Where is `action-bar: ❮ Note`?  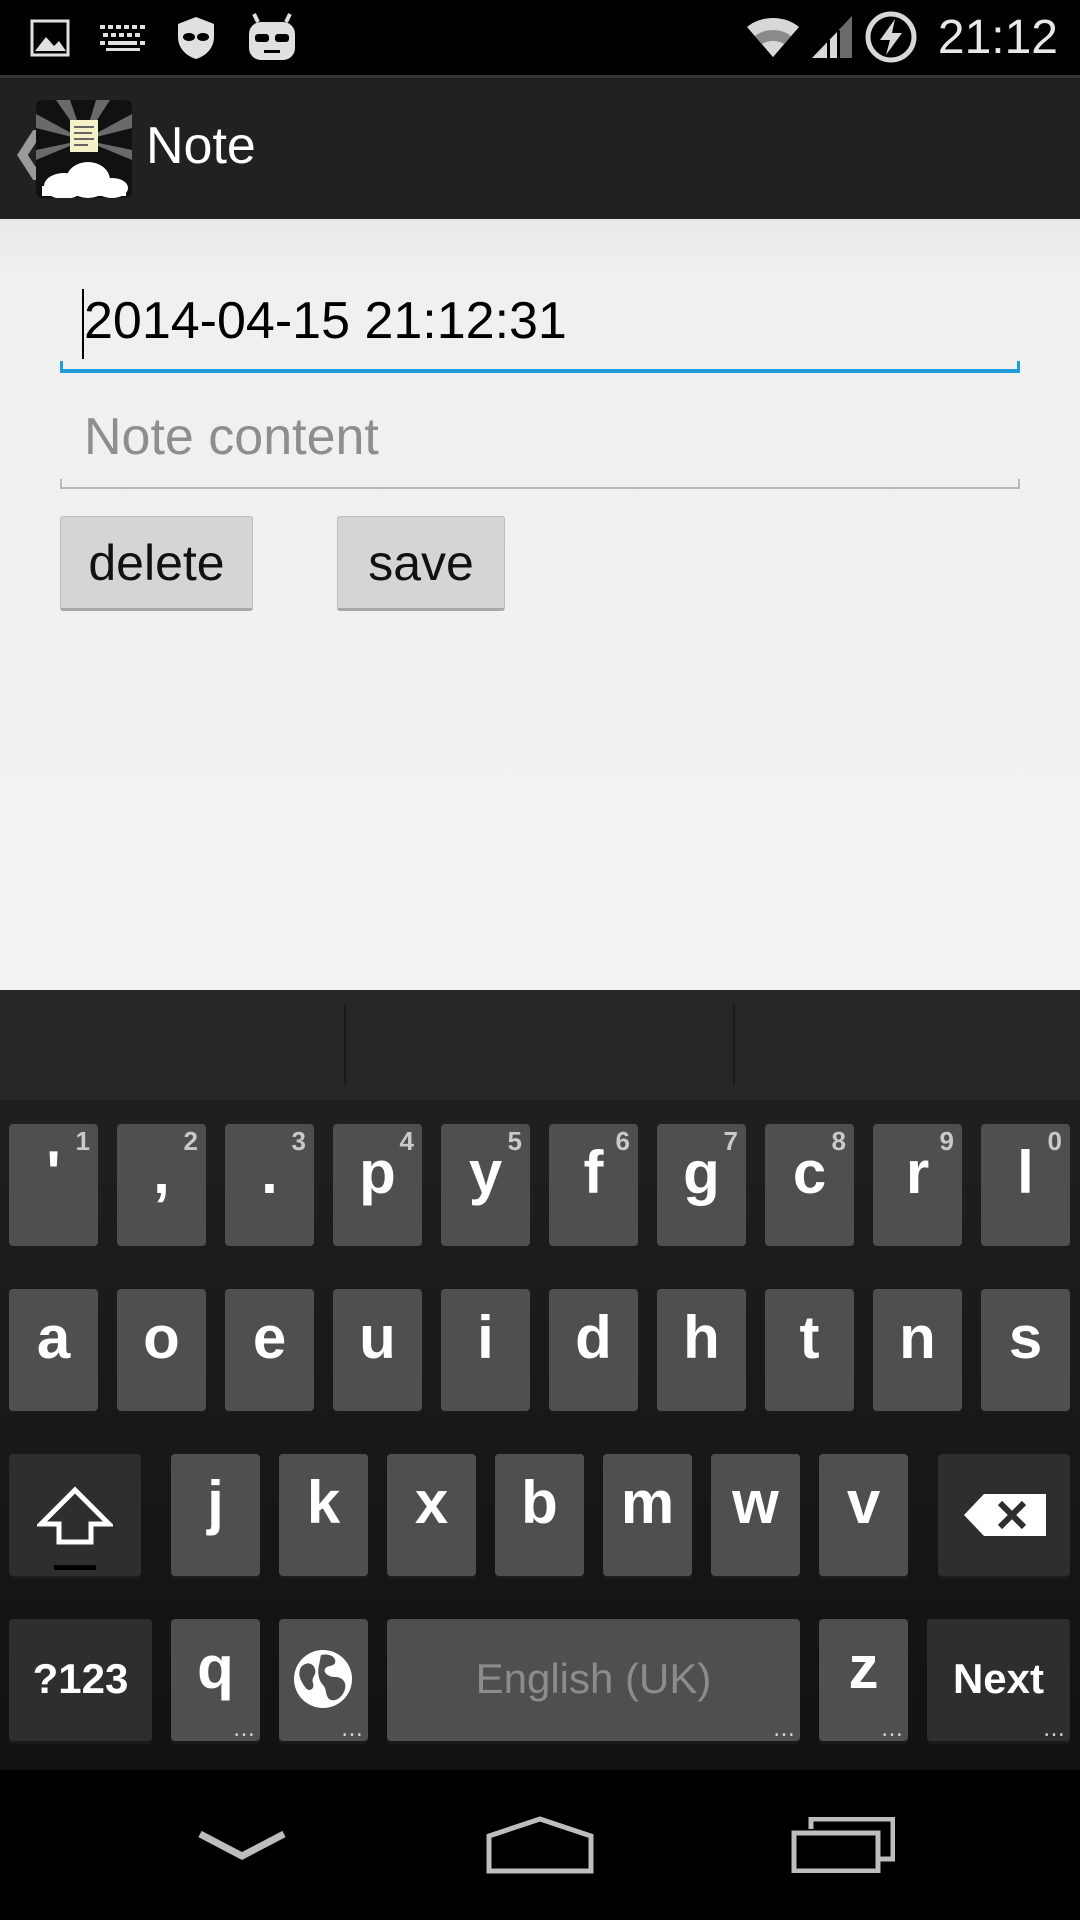 action-bar: ❮ Note is located at coordinates (540, 147).